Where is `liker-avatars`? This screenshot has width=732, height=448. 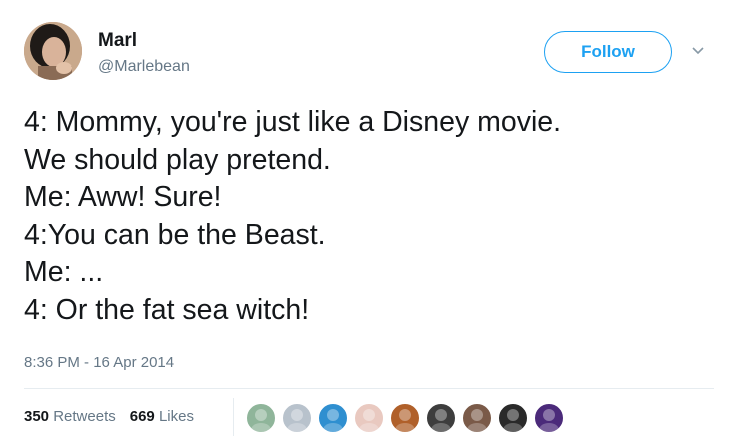 liker-avatars is located at coordinates (408, 418).